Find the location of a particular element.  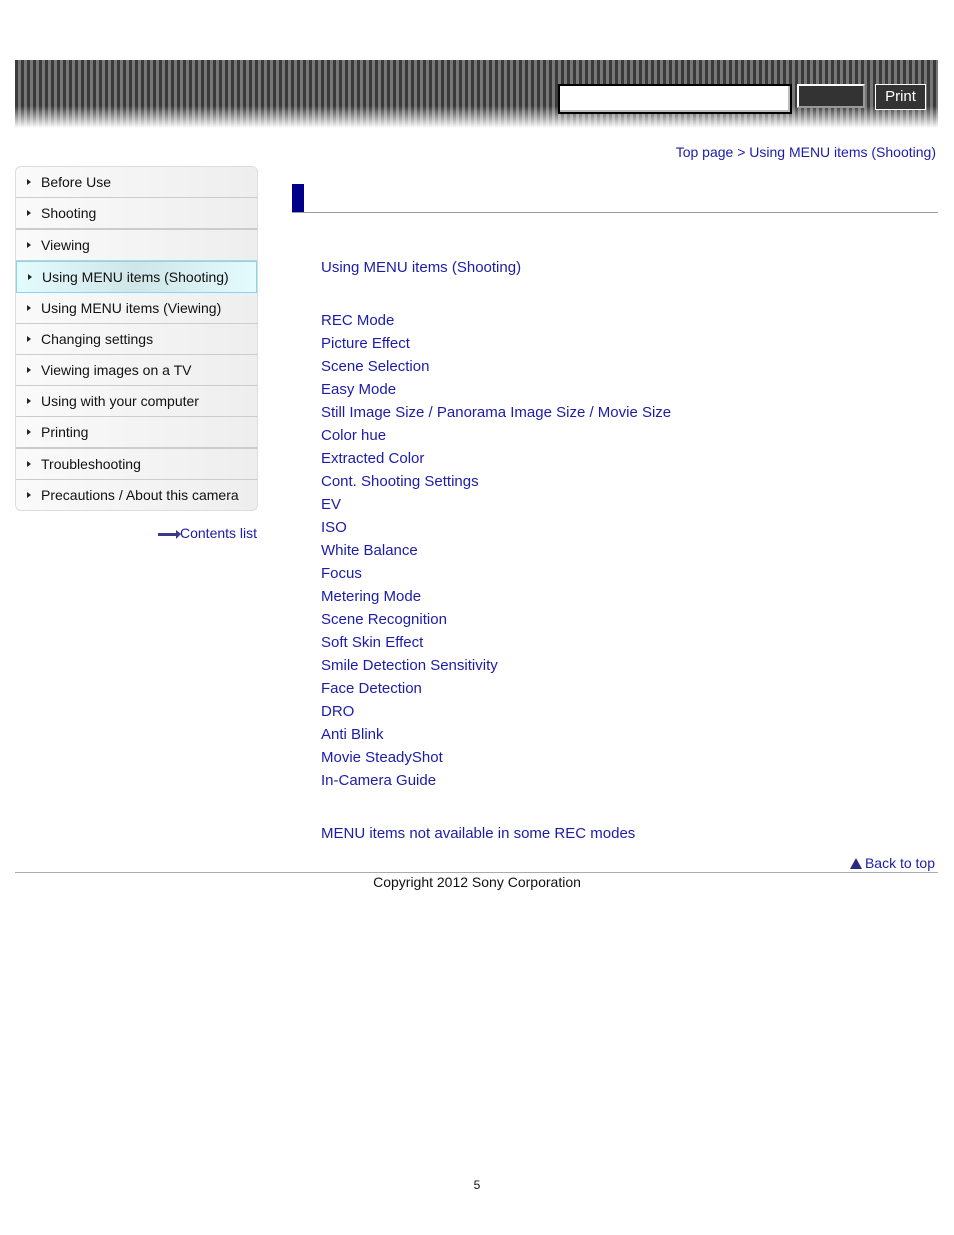

sidebar-item-label: Using MENU items (Shooting) is located at coordinates (135, 277).